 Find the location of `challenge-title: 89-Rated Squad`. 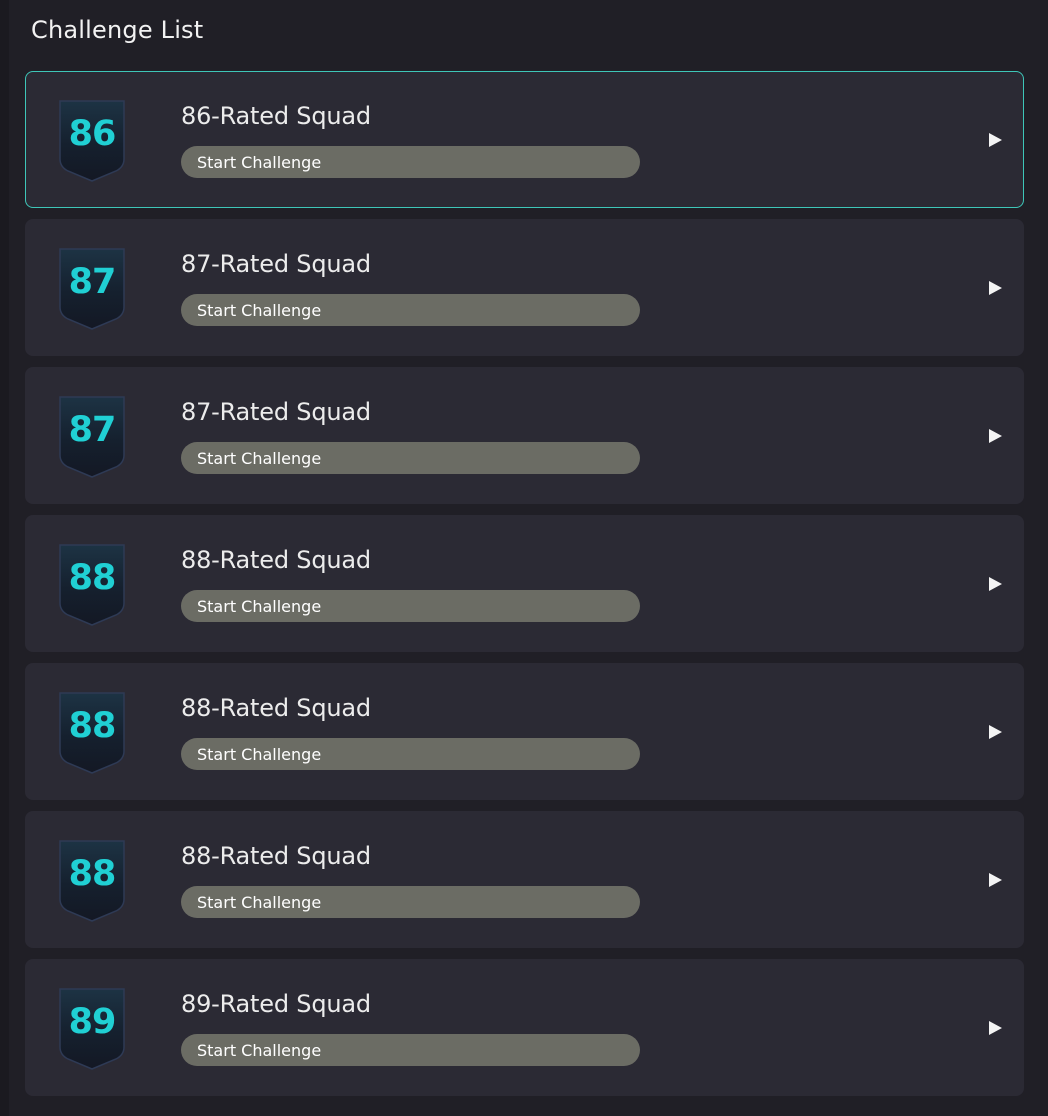

challenge-title: 89-Rated Squad is located at coordinates (276, 1004).